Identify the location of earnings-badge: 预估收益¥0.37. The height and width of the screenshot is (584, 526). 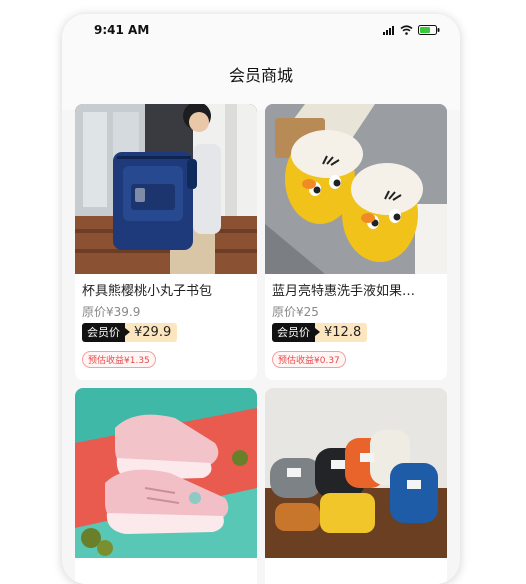
(309, 359).